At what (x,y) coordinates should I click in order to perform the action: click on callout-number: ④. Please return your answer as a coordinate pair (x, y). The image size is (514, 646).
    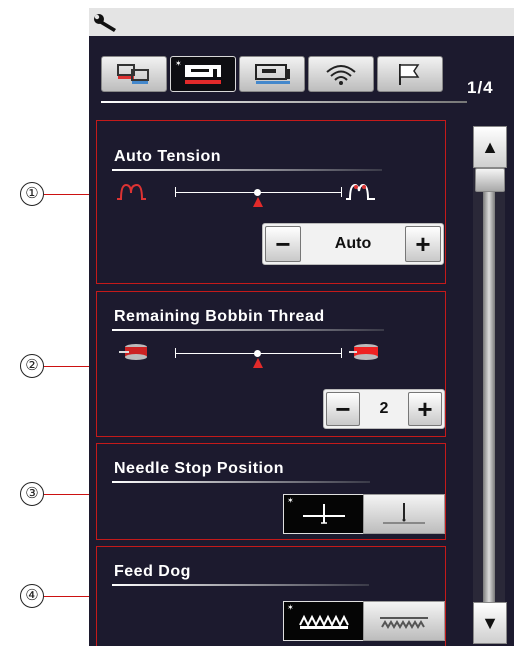
    Looking at the image, I should click on (32, 596).